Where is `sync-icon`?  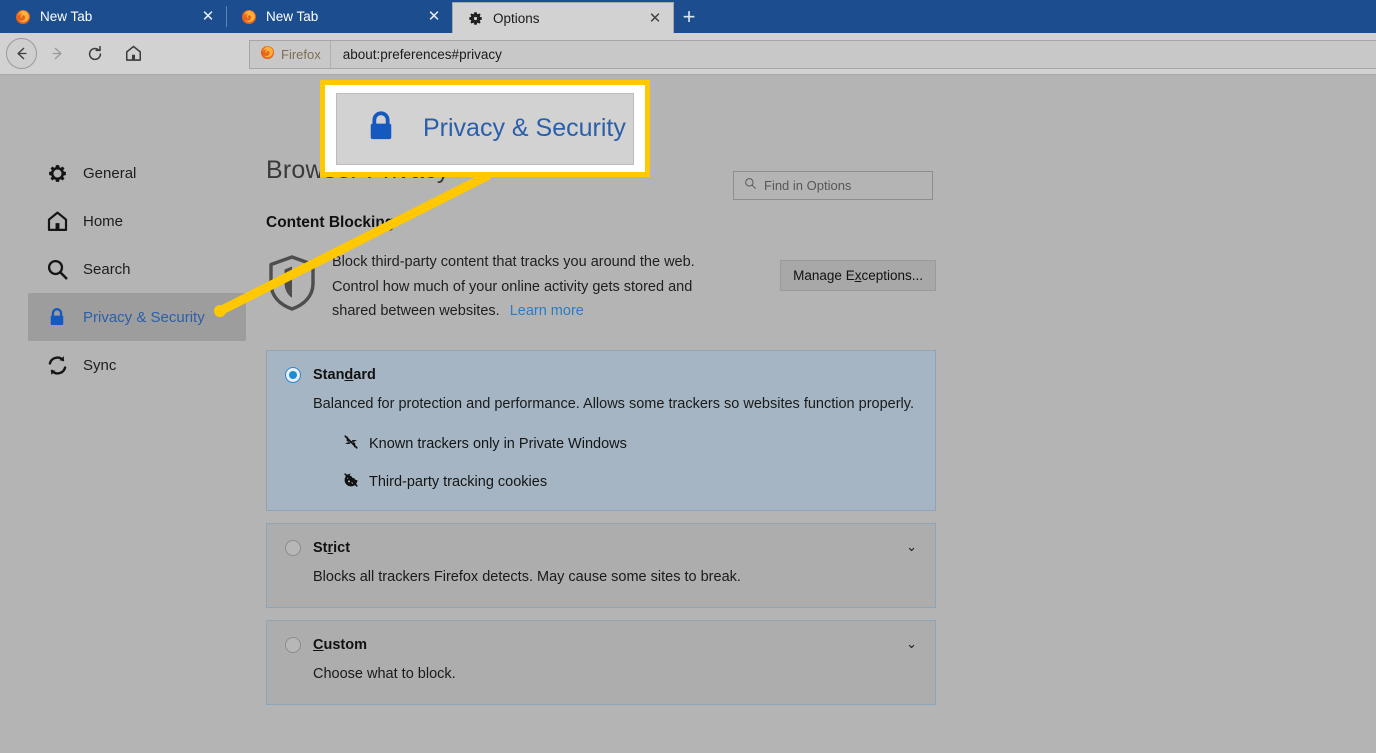 sync-icon is located at coordinates (57, 365).